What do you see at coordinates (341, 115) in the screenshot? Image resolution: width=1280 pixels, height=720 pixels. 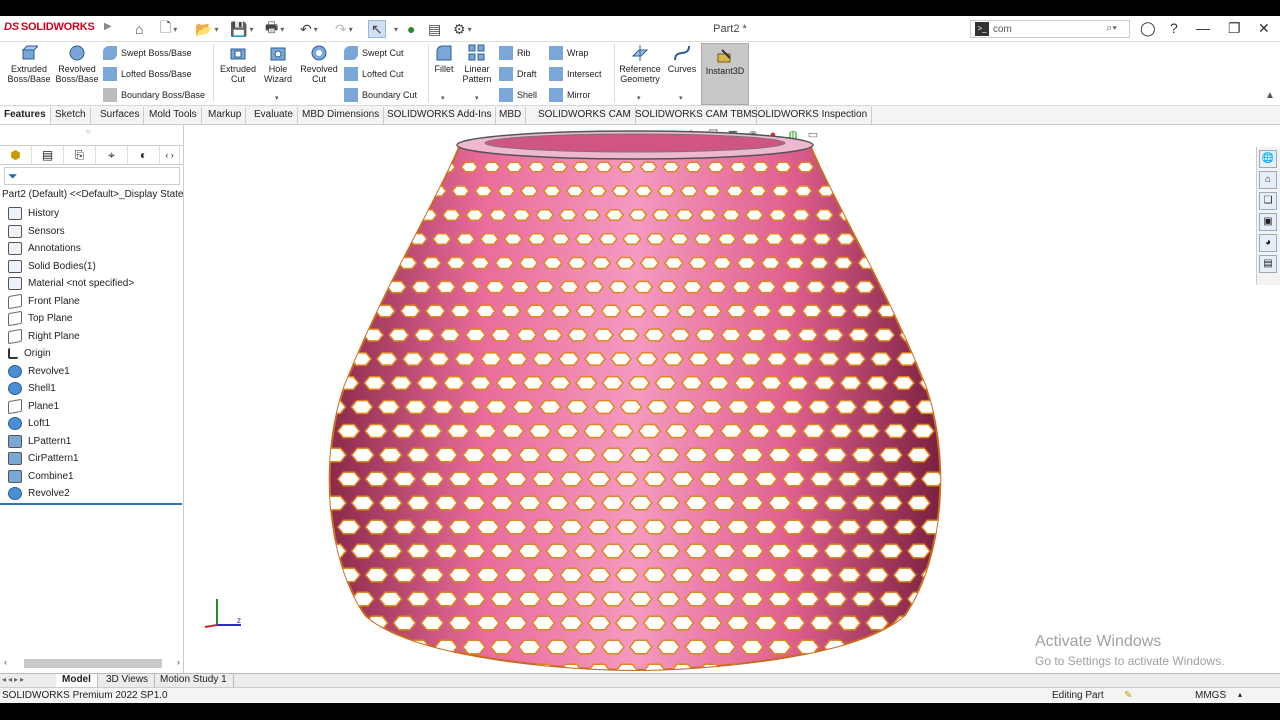 I see `tab-mbd-dimensions: MBD Dimensions` at bounding box center [341, 115].